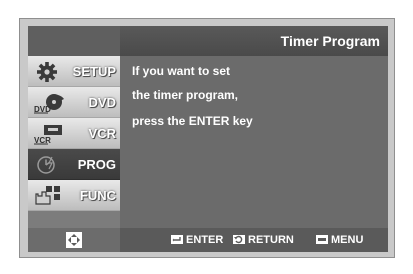  Describe the element at coordinates (181, 71) in the screenshot. I see `message-line-1: If you want to set` at that location.